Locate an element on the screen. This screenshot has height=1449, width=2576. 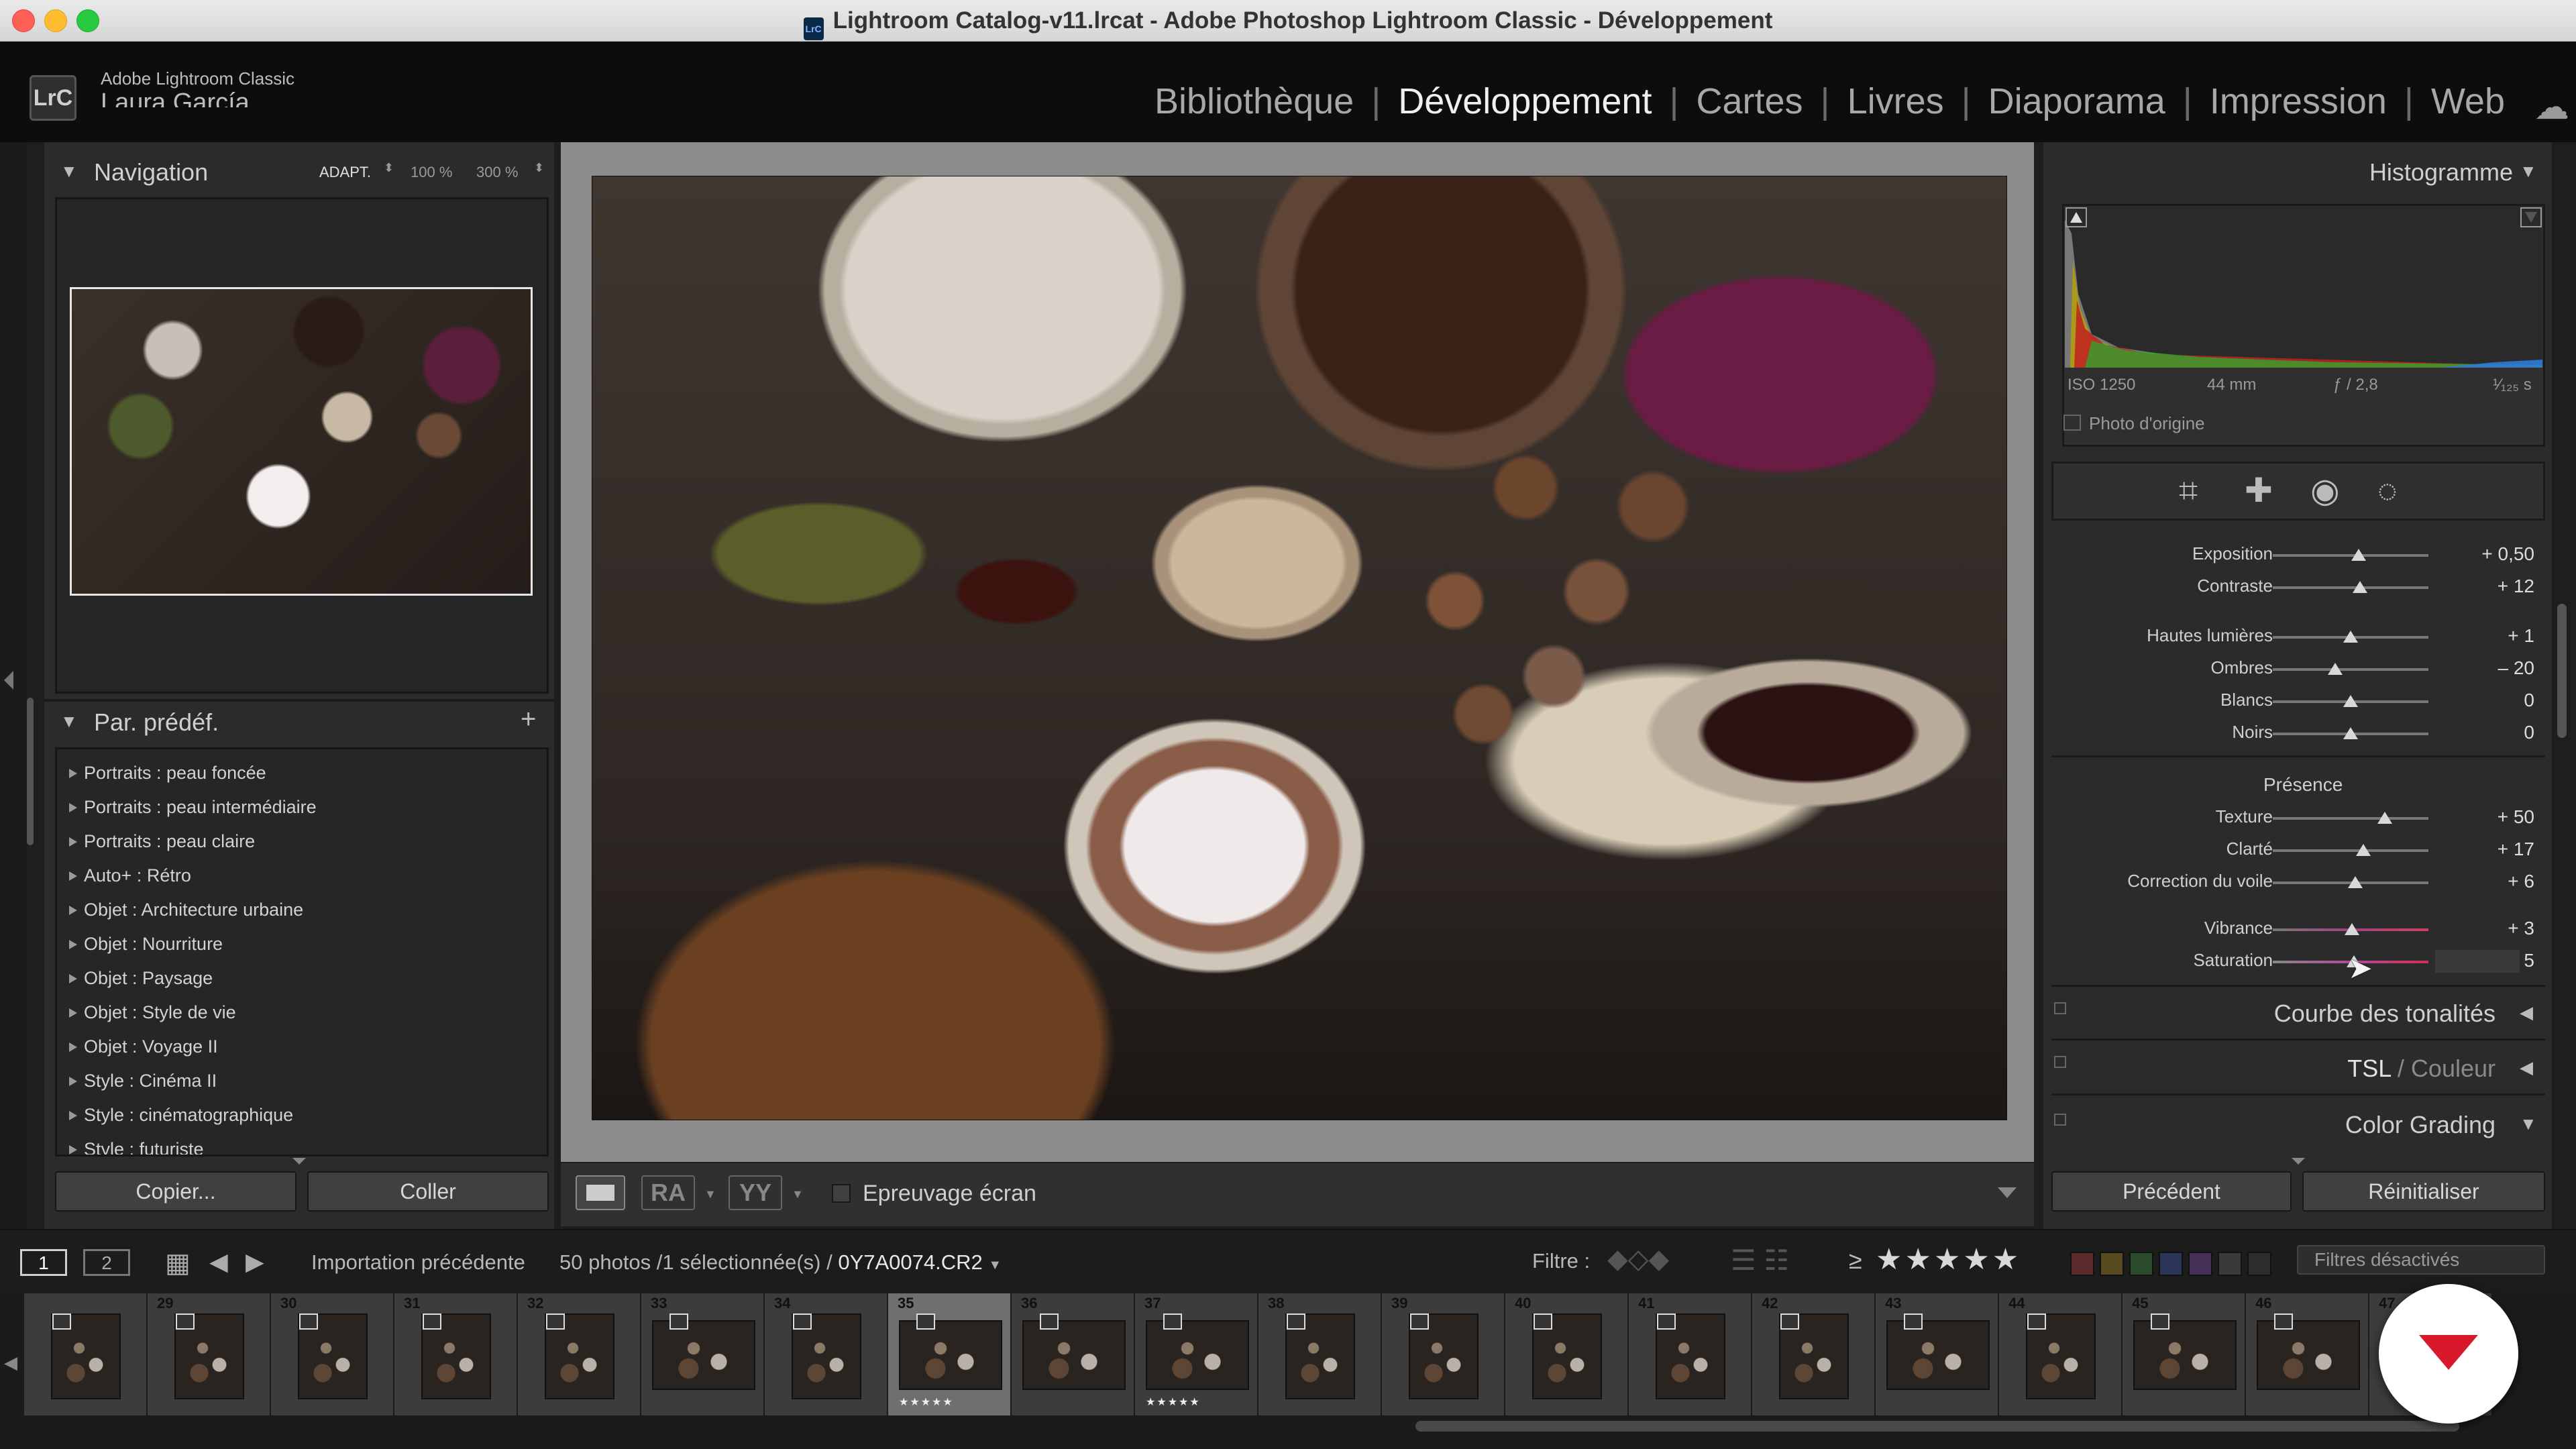
module-2: Développement is located at coordinates (1525, 101).